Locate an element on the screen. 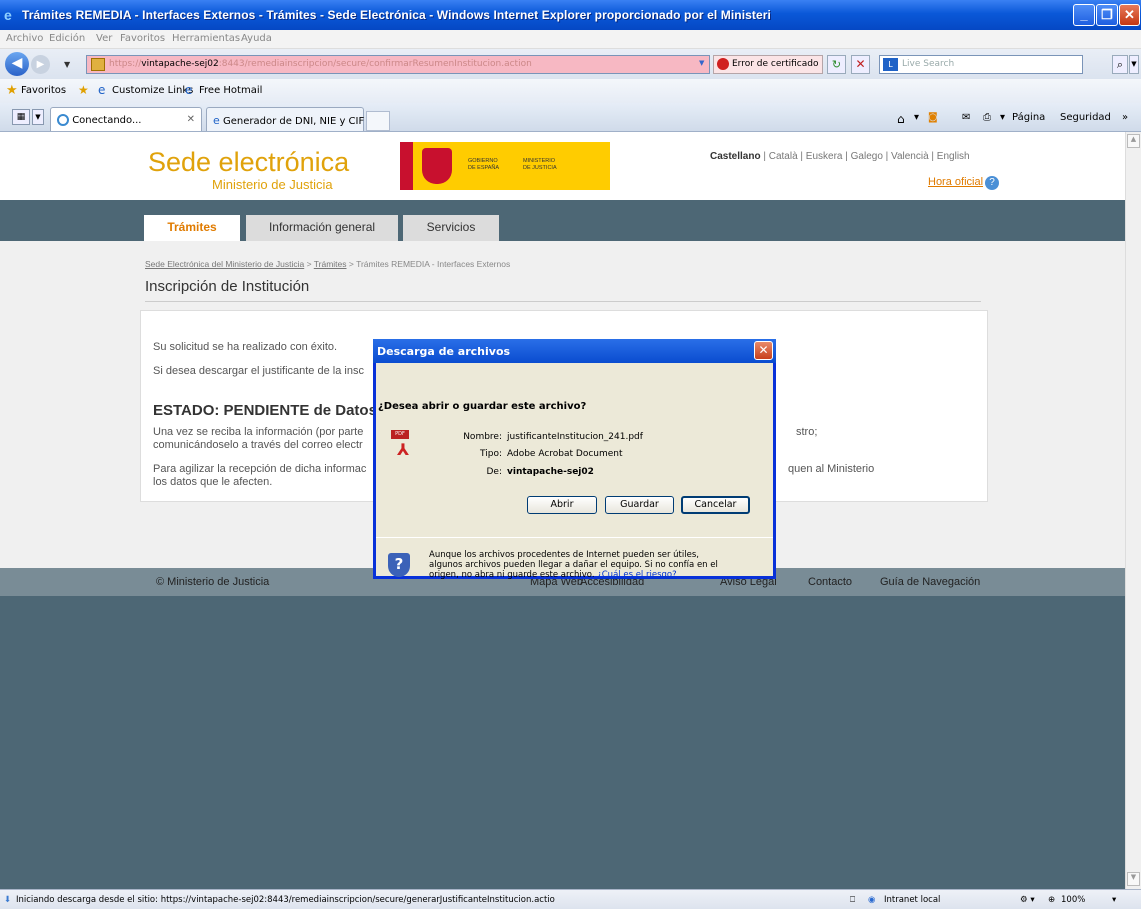 The image size is (1141, 909). search-icon: ⌕ is located at coordinates (1120, 64).